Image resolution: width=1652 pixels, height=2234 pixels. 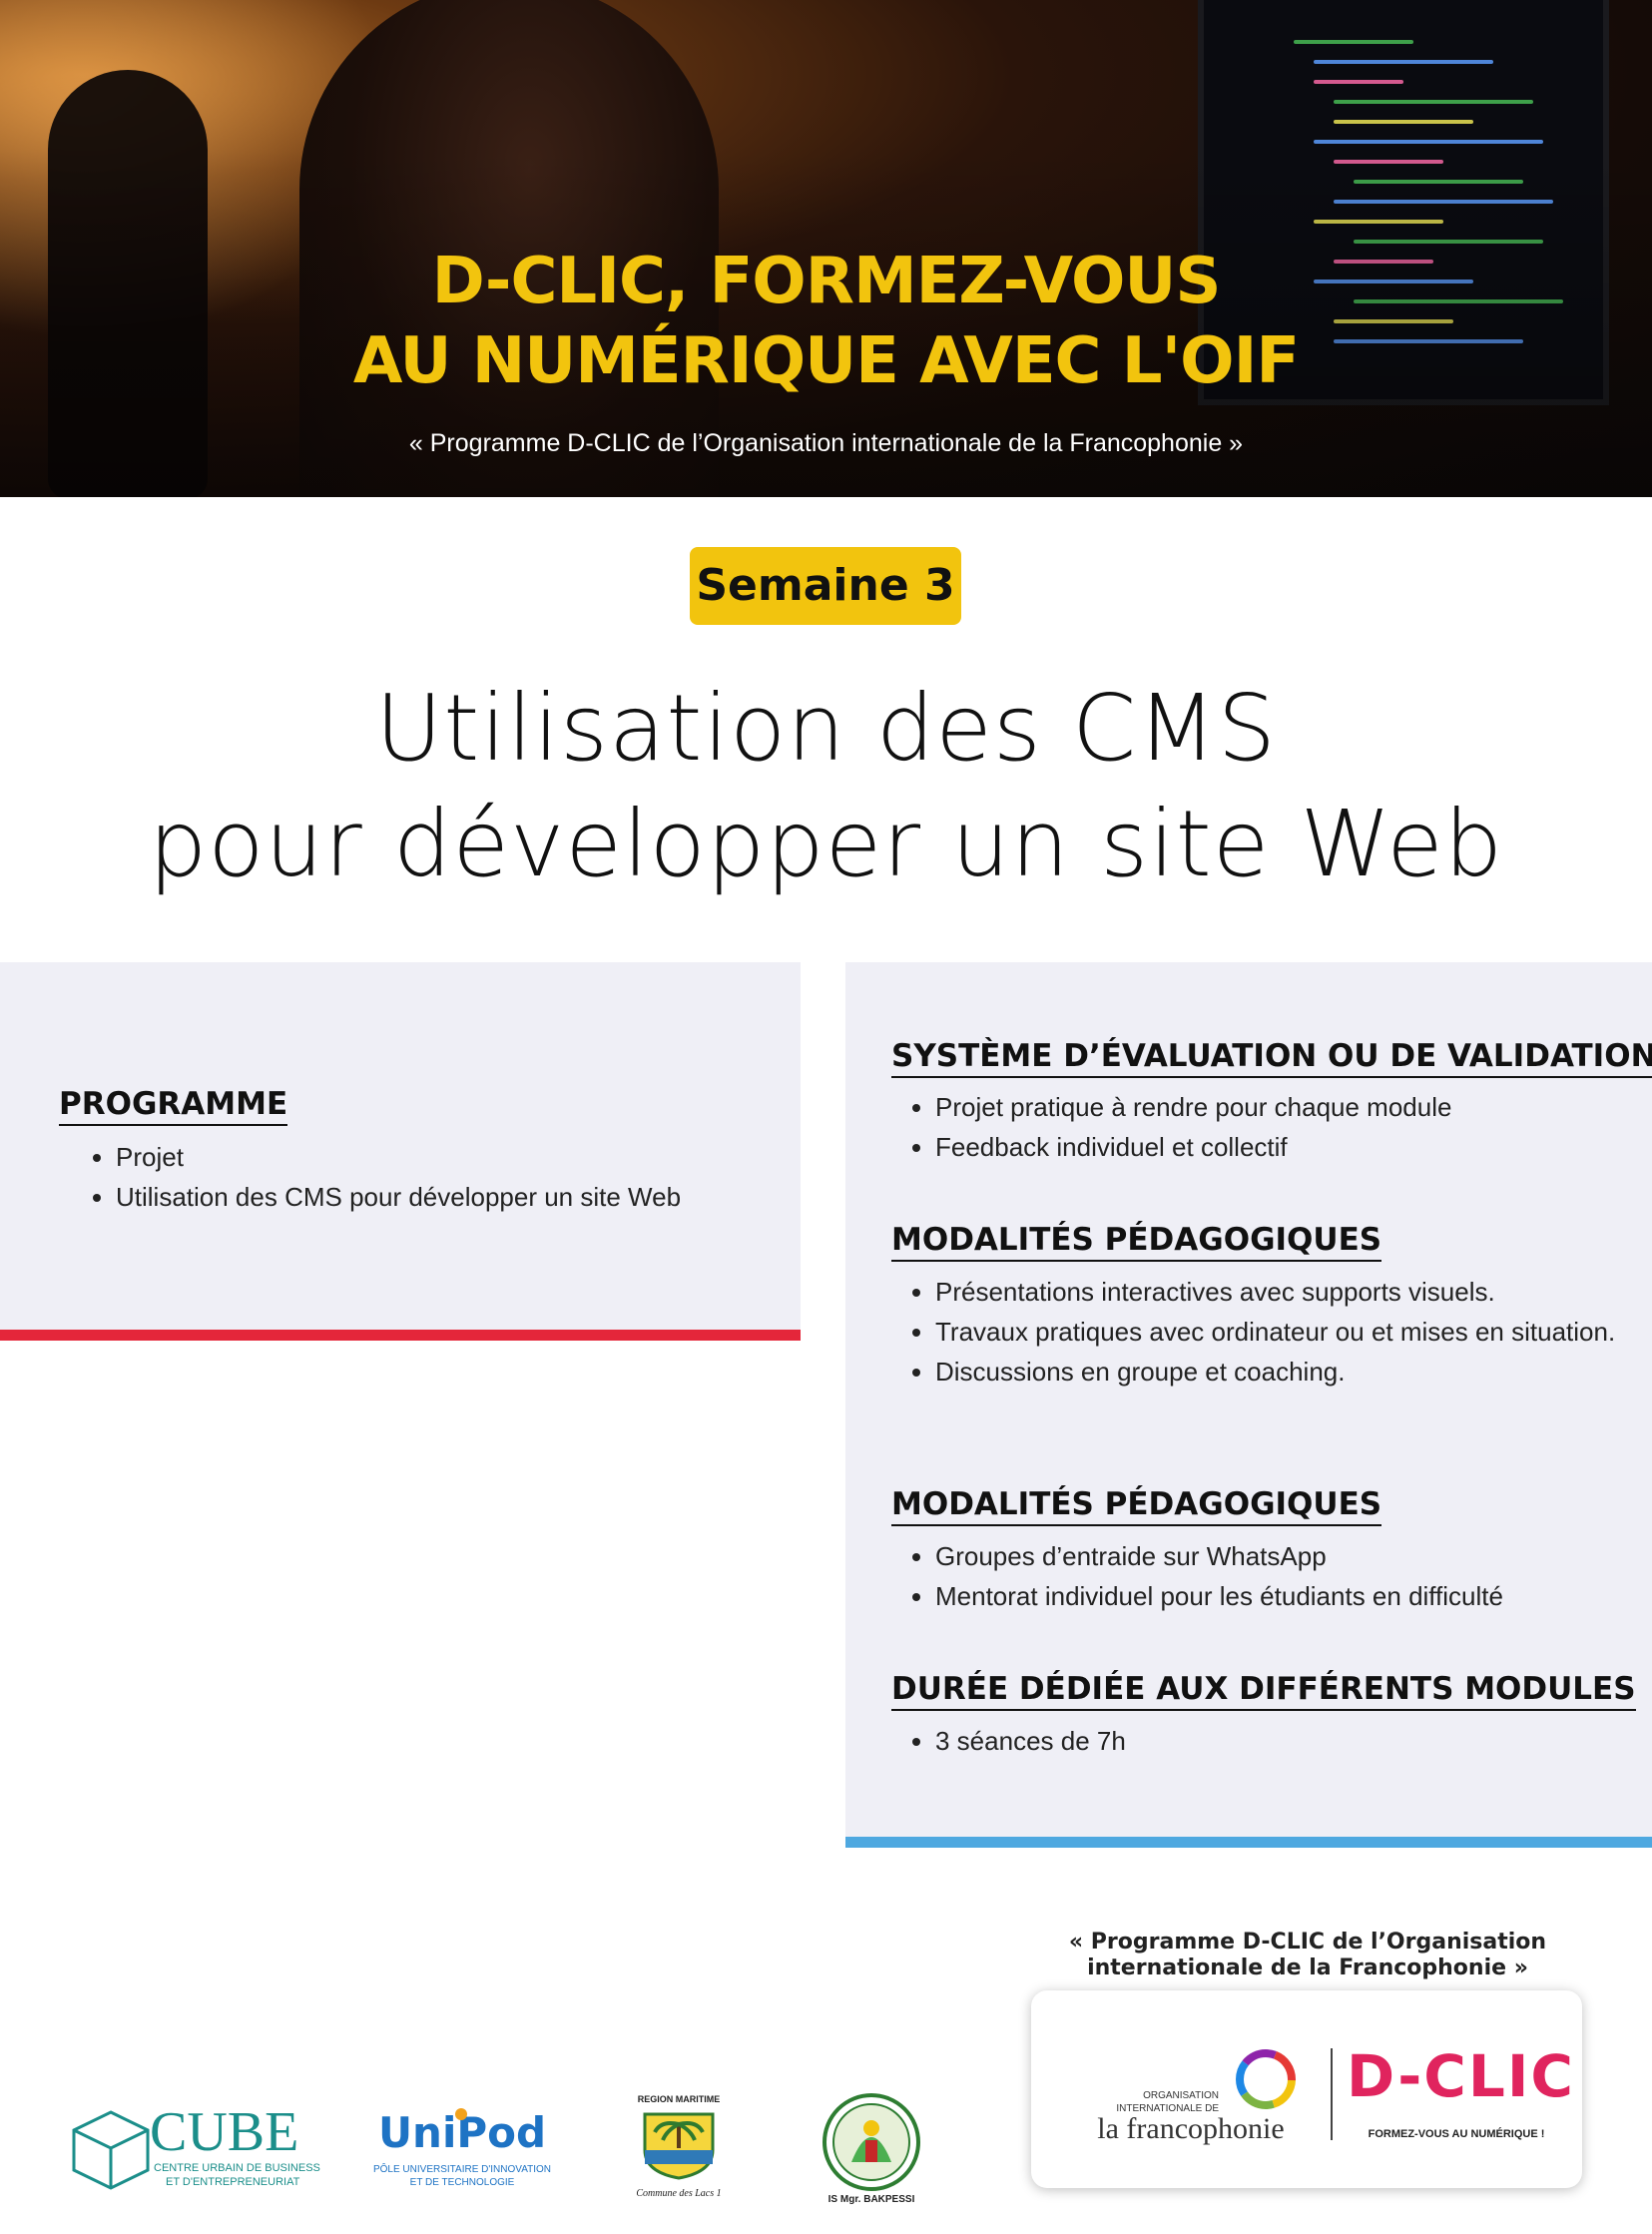 I want to click on list-item: 3 séances de 7h, so click(x=1030, y=1741).